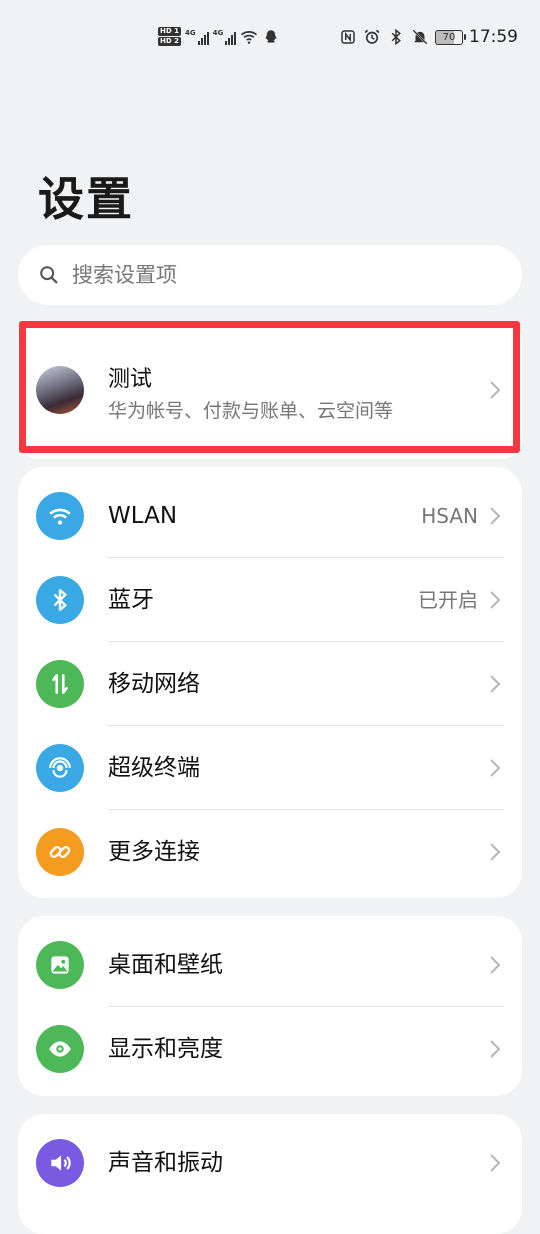  I want to click on hd2-badge: HD 2, so click(169, 41).